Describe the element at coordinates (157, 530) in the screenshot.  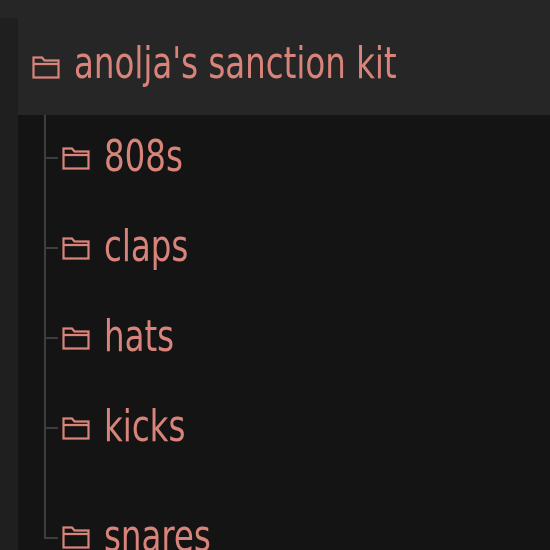
I see `tree-item-label: snares` at that location.